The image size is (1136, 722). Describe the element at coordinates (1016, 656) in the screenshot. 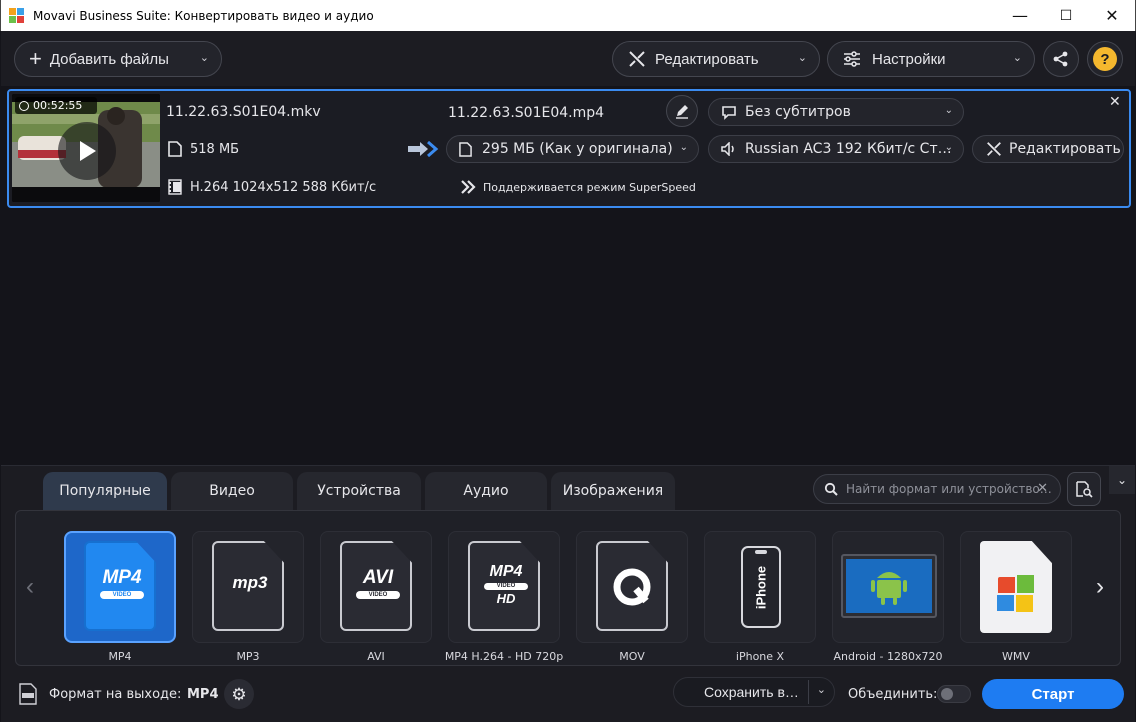

I see `format-label: WMV` at that location.